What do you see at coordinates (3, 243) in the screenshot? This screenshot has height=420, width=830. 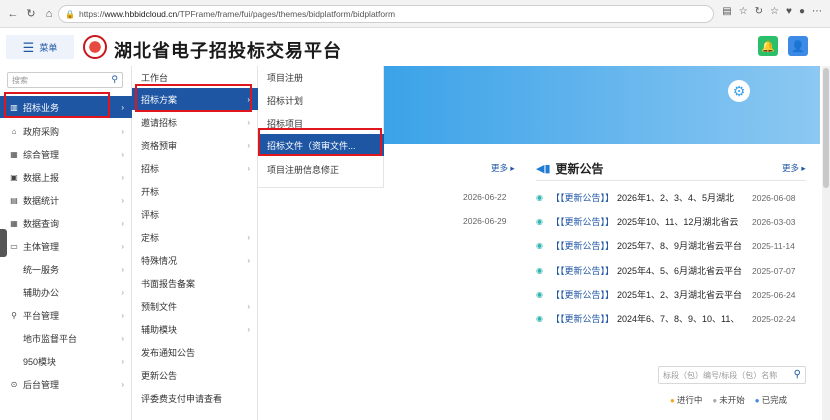 I see `panel-drag-handle` at bounding box center [3, 243].